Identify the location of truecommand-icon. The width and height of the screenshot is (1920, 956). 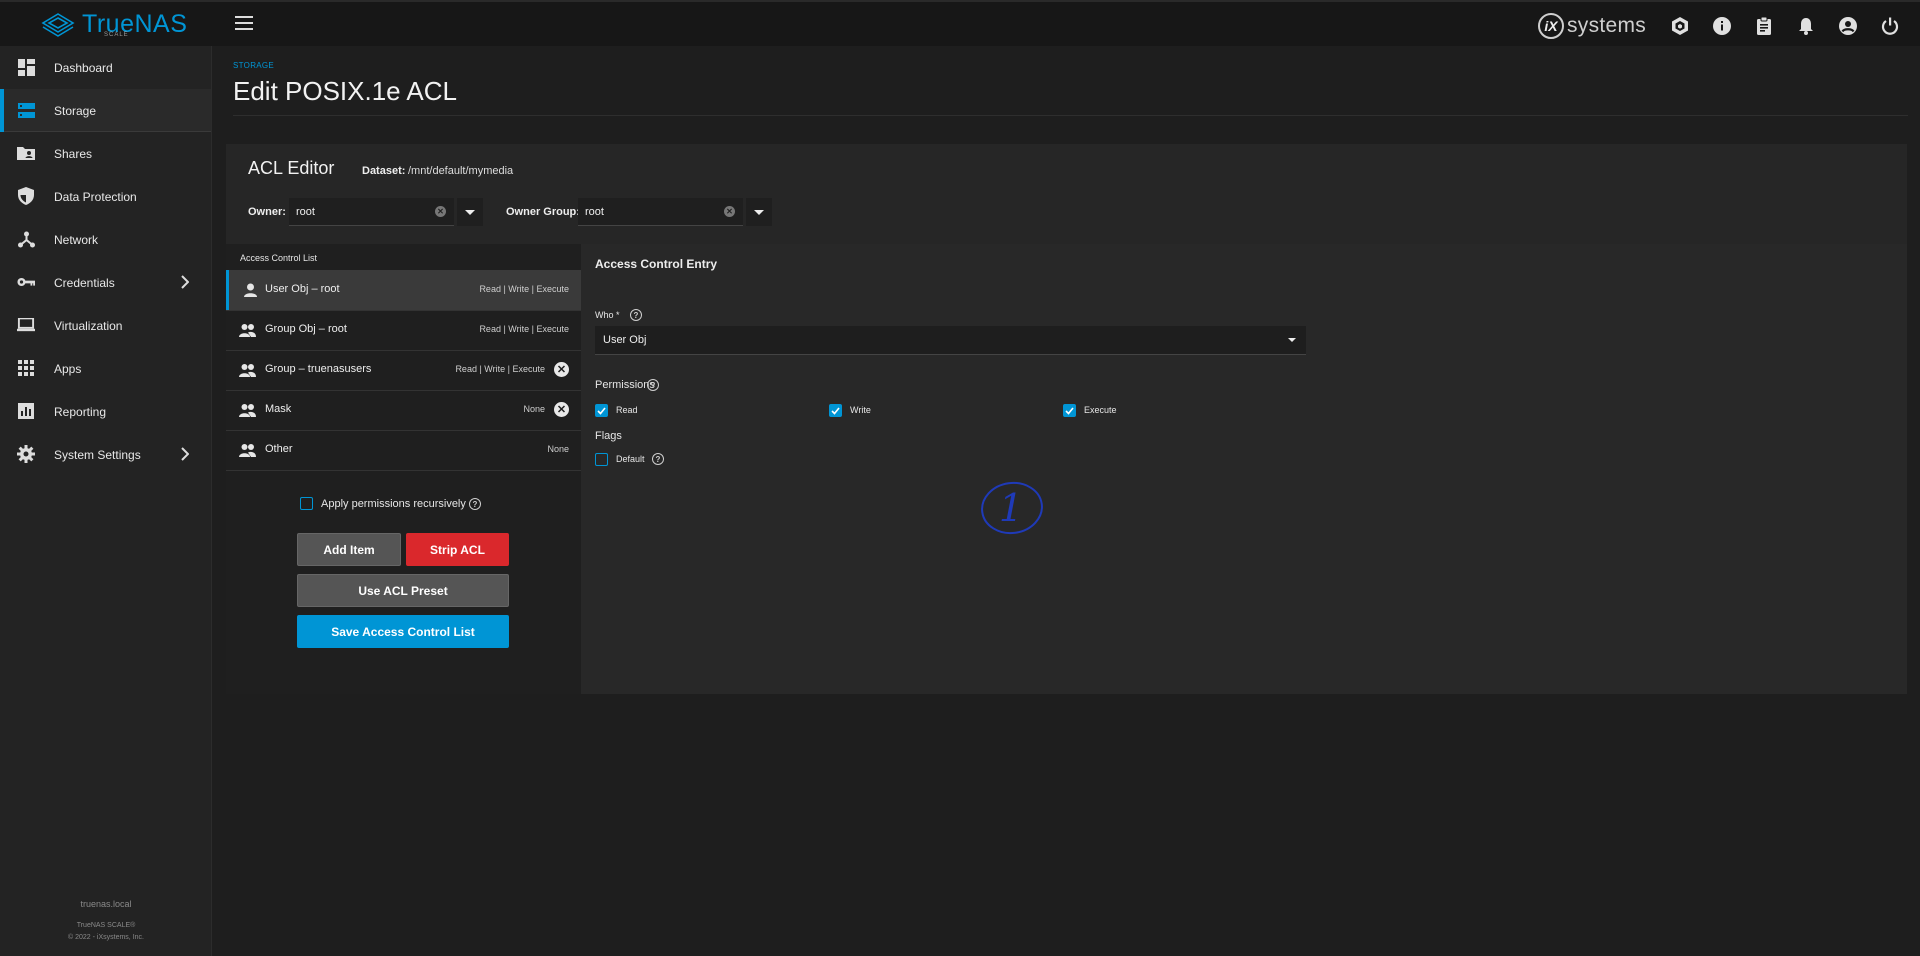
(1679, 25).